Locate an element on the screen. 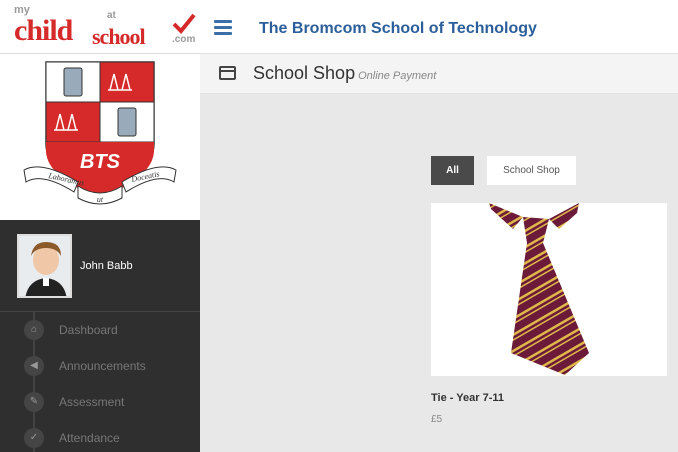 The height and width of the screenshot is (452, 678). school-crest: BTS Laboramus ut Doceatis is located at coordinates (100, 137).